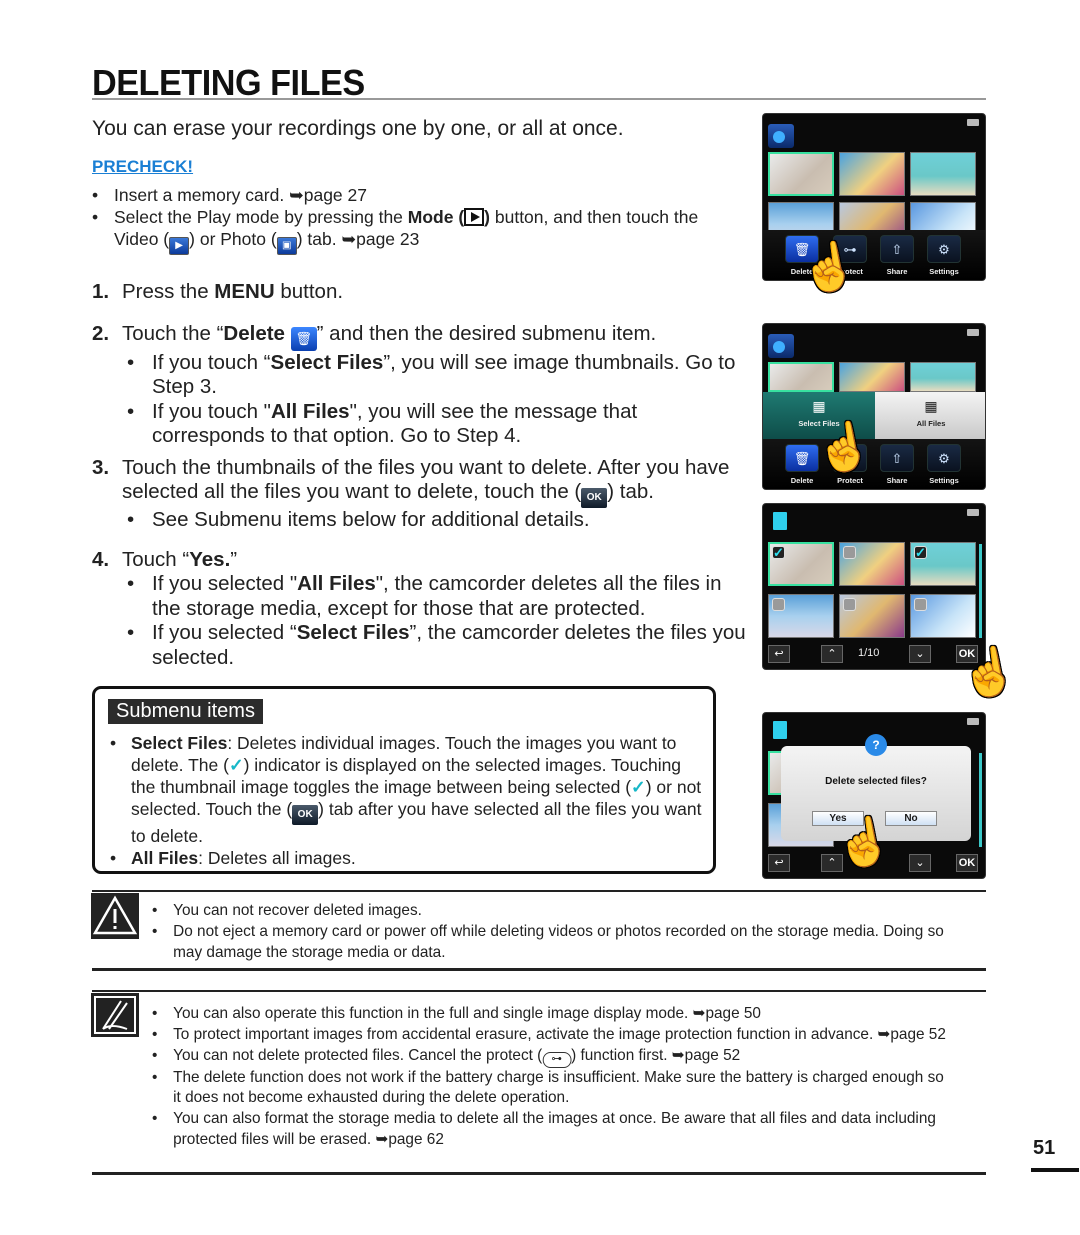  I want to click on menu-strip: 🗑 ⊶ ⇧ ⚙ Delete Protect Share Settings, so click(874, 255).